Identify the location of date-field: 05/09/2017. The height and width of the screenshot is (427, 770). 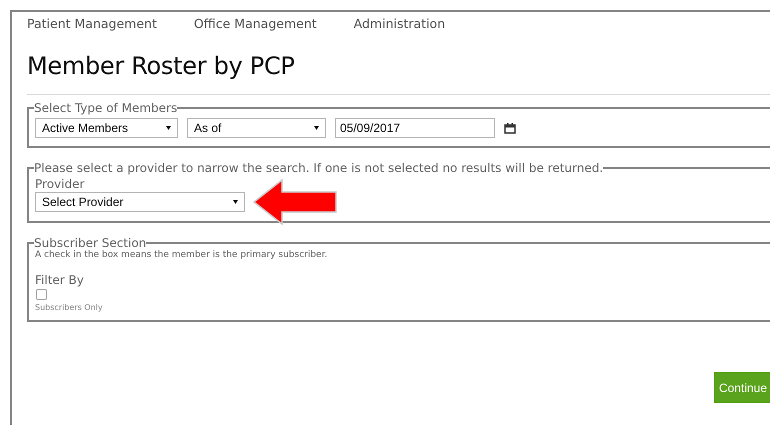
(415, 128).